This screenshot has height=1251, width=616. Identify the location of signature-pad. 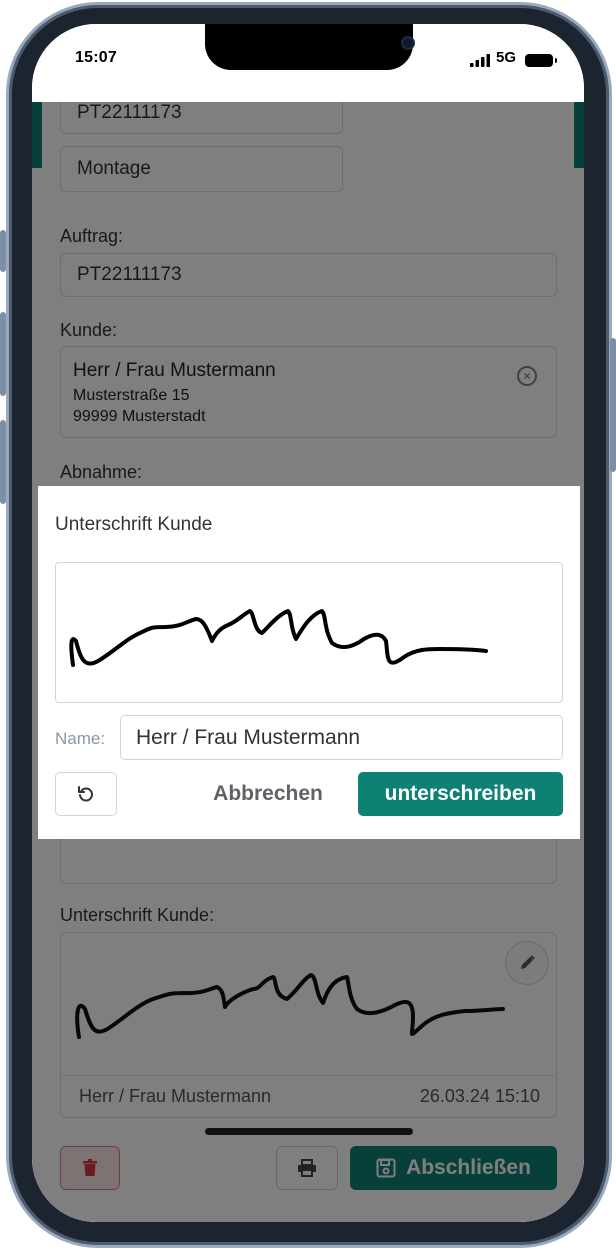
(309, 632).